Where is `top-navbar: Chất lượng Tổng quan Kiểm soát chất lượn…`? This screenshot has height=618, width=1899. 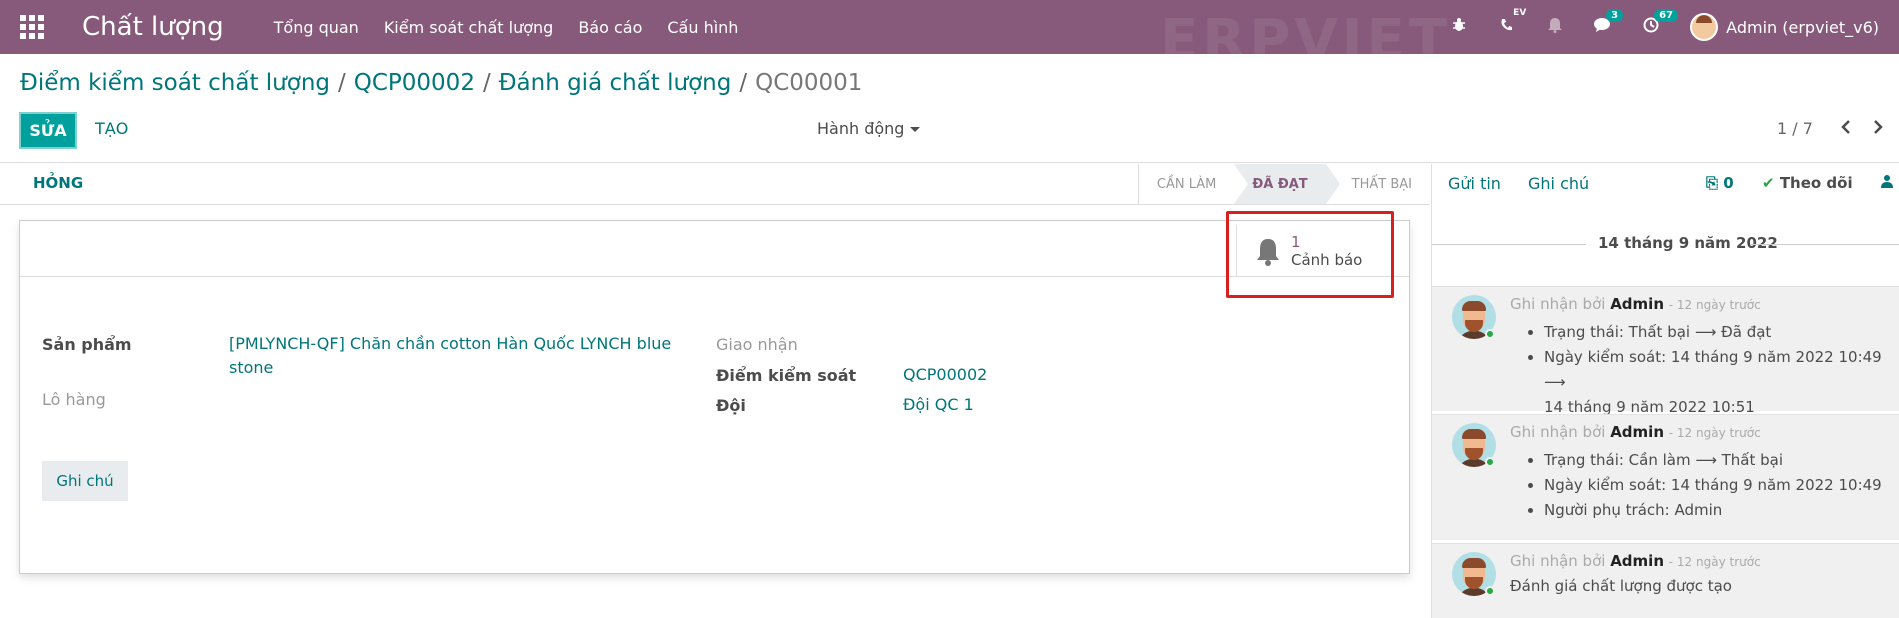
top-navbar: Chất lượng Tổng quan Kiểm soát chất lượn… is located at coordinates (949, 36).